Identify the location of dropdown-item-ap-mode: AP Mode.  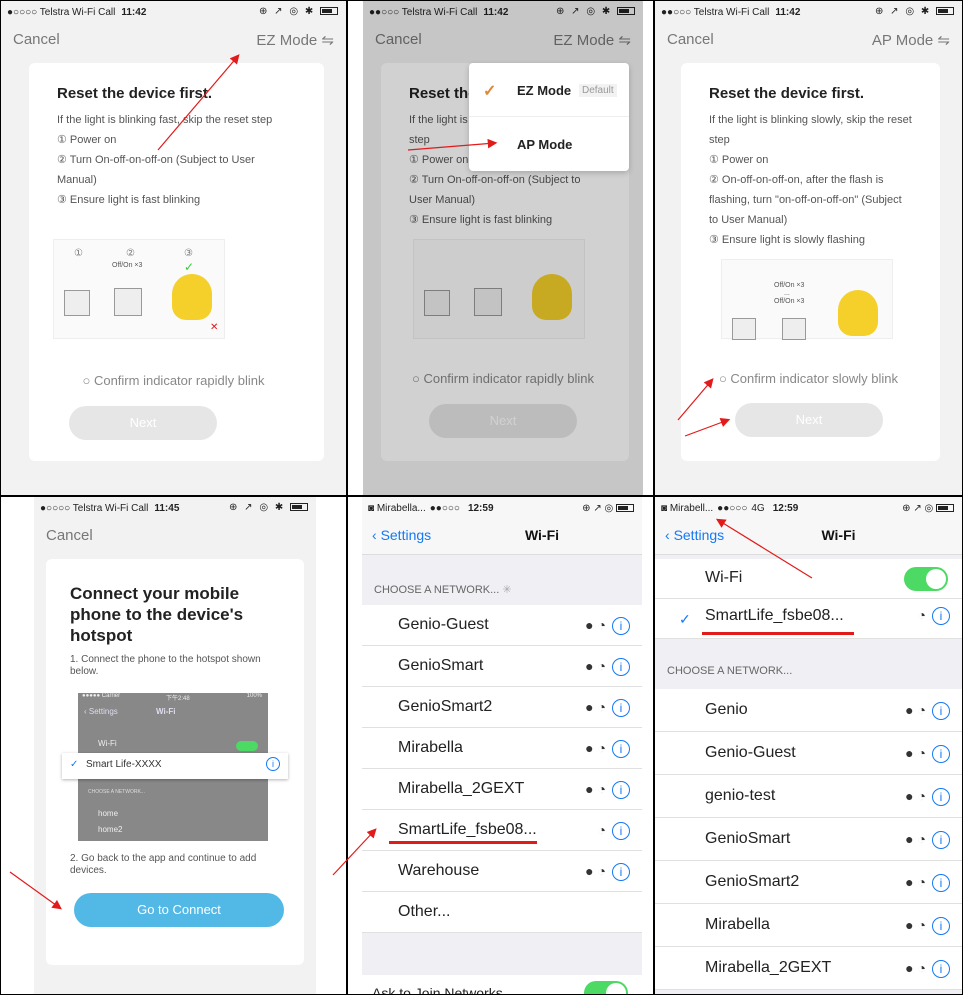
(549, 144).